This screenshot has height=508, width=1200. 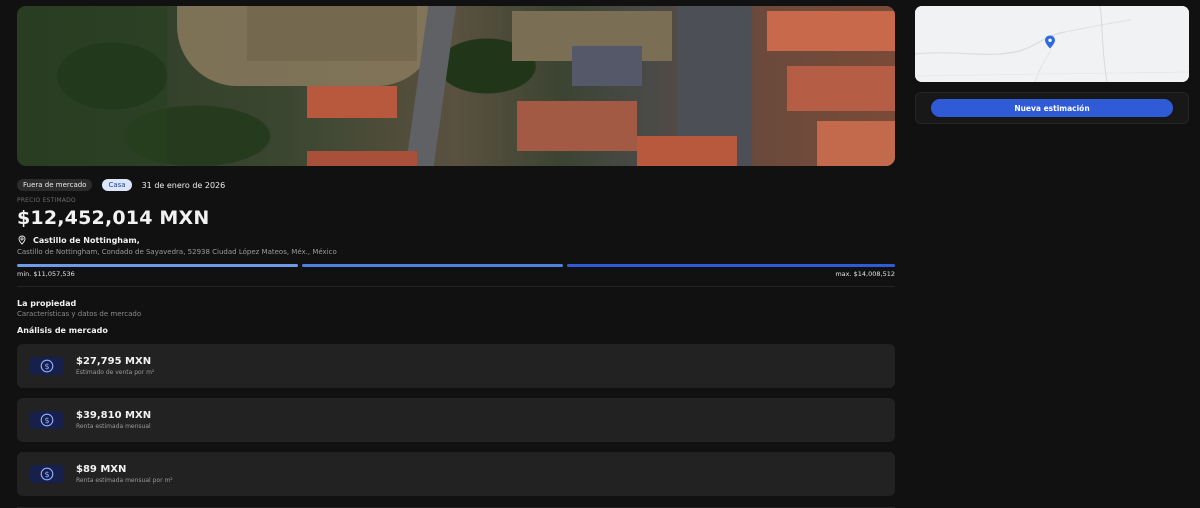 What do you see at coordinates (115, 372) in the screenshot?
I see `market-card-label: Estimado de venta por m²` at bounding box center [115, 372].